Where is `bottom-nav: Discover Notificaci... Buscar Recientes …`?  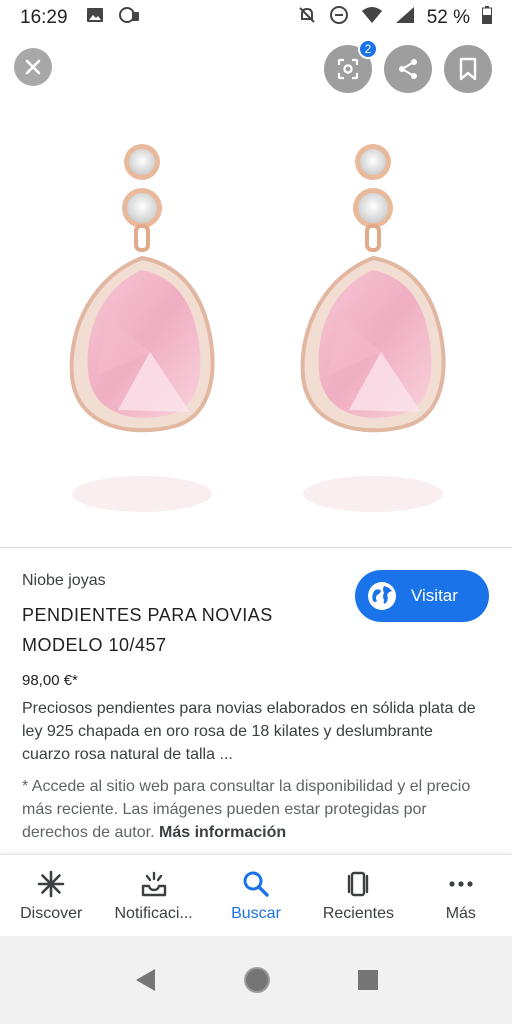 bottom-nav: Discover Notificaci... Buscar Recientes … is located at coordinates (256, 895).